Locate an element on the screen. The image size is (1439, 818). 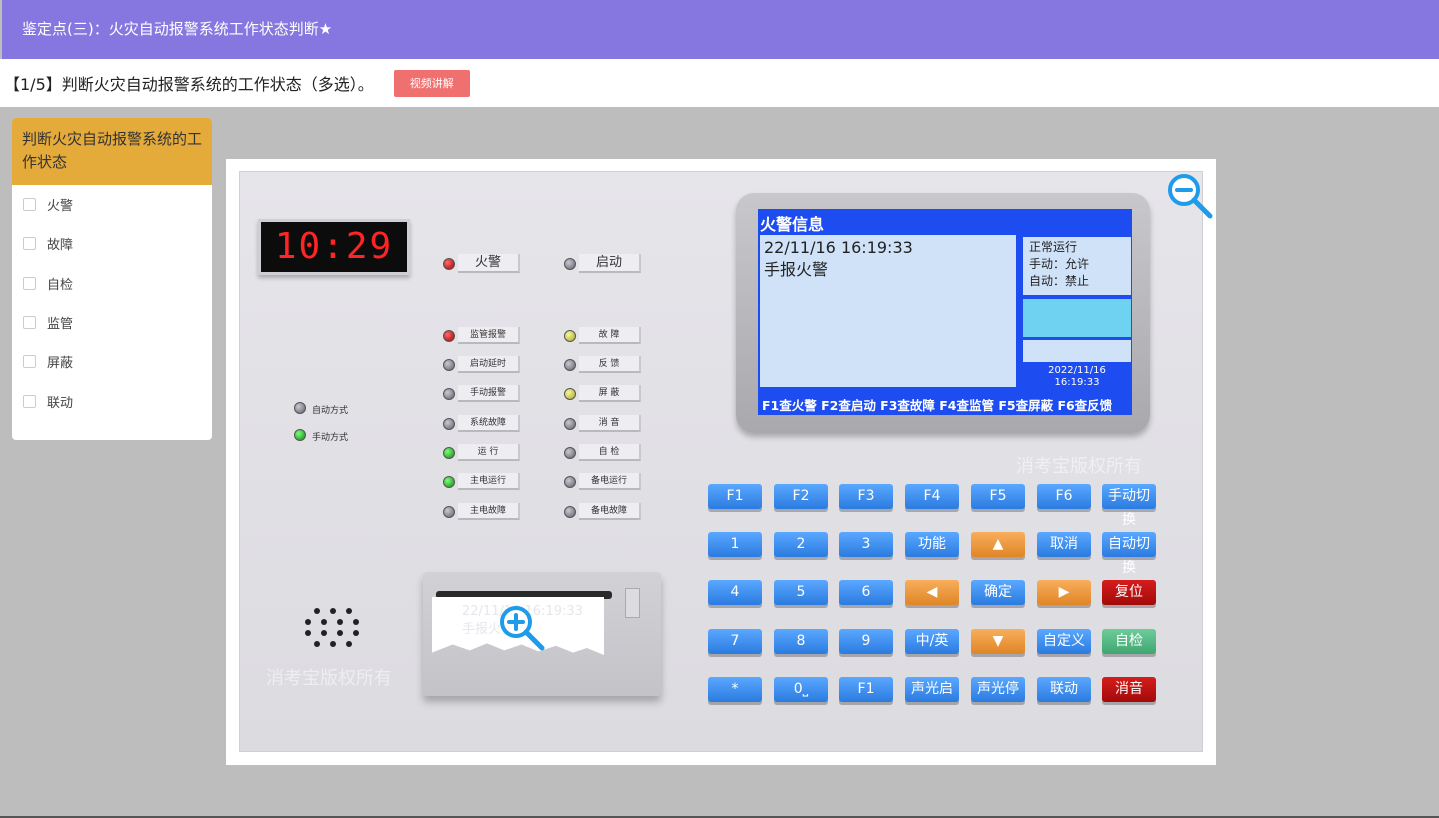
main-power-fault-led is located at coordinates (449, 512).